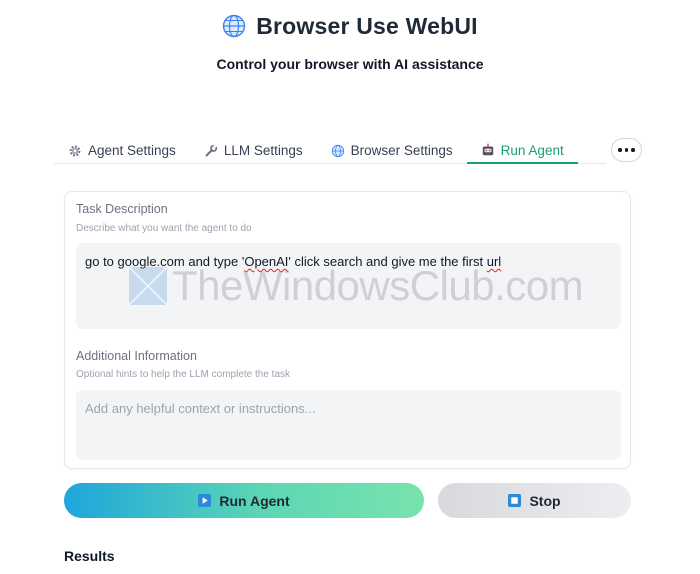  I want to click on tab-agent-settings: Agent Settings, so click(122, 150).